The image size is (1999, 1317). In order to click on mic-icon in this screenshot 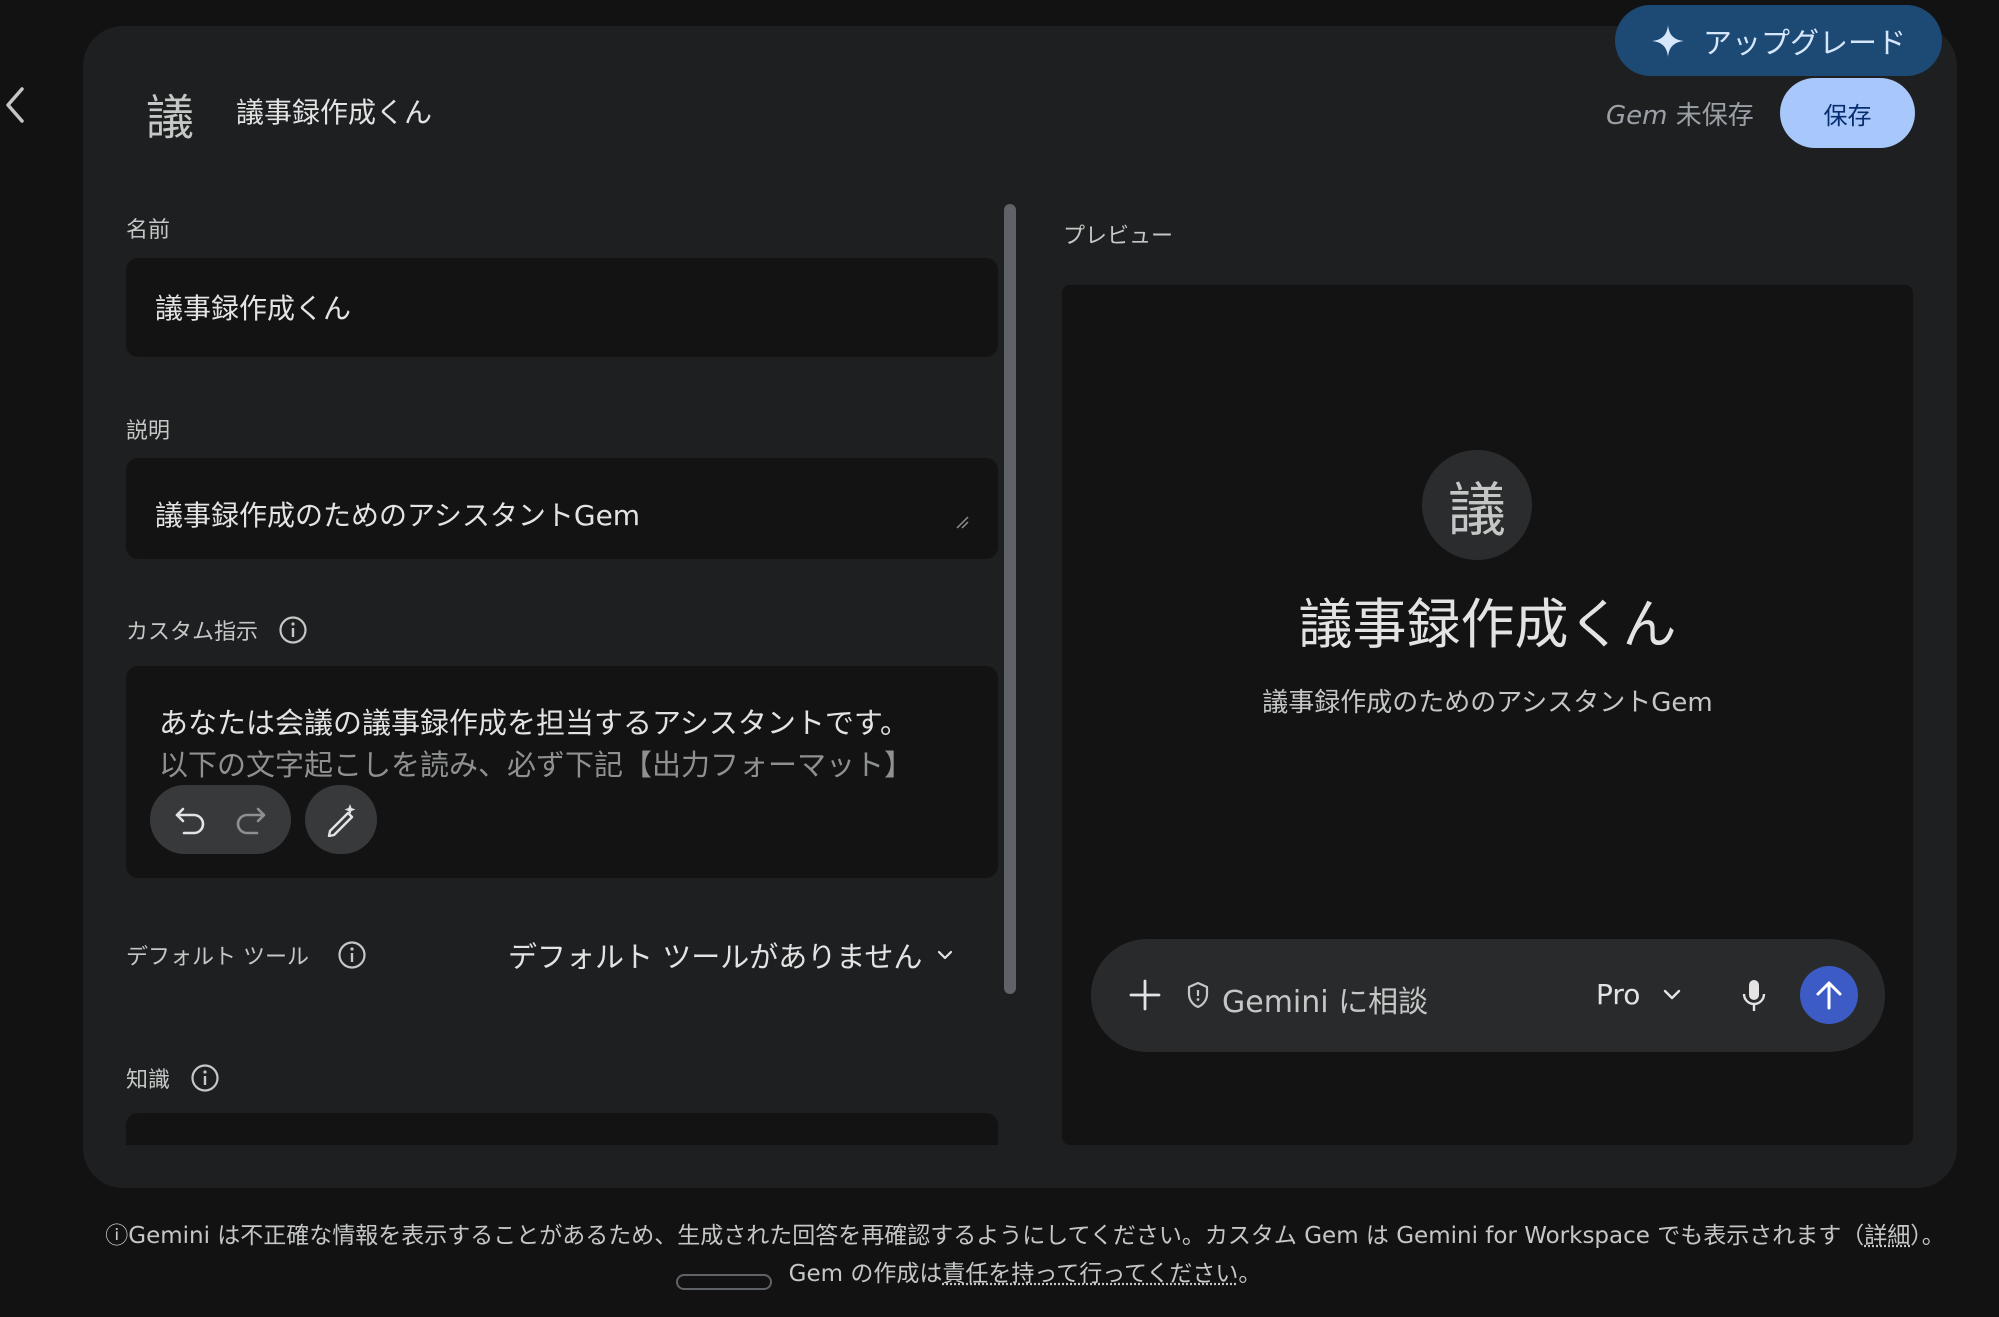, I will do `click(1754, 996)`.